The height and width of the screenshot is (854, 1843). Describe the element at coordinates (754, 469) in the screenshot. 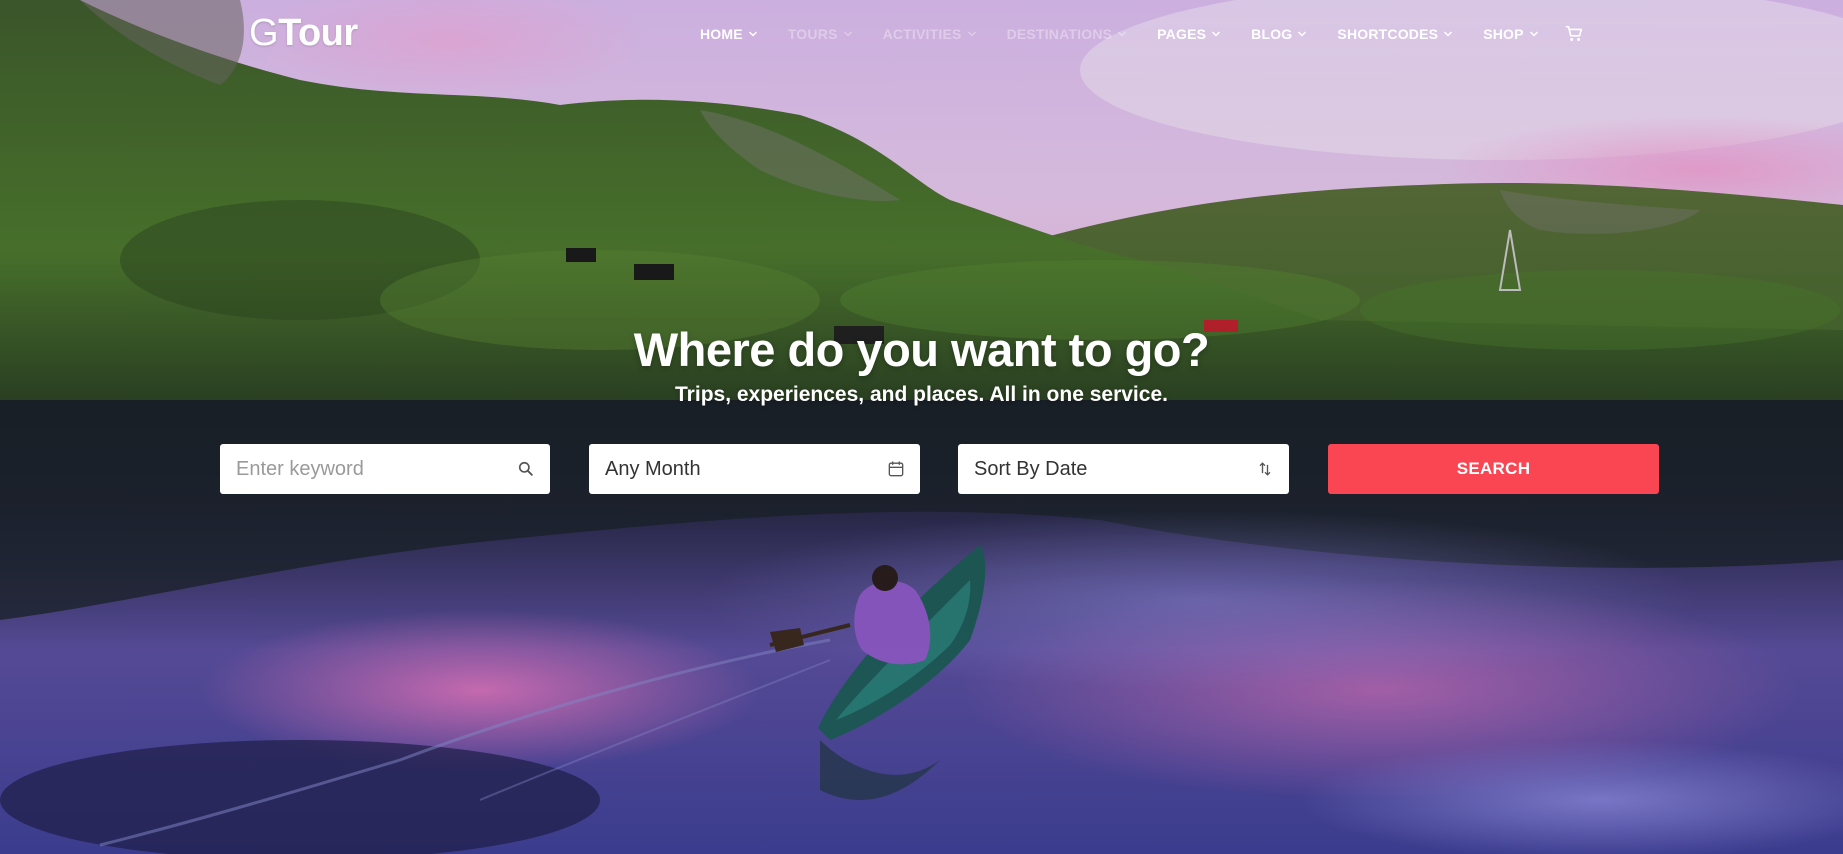

I see `month-select: Any Month` at that location.